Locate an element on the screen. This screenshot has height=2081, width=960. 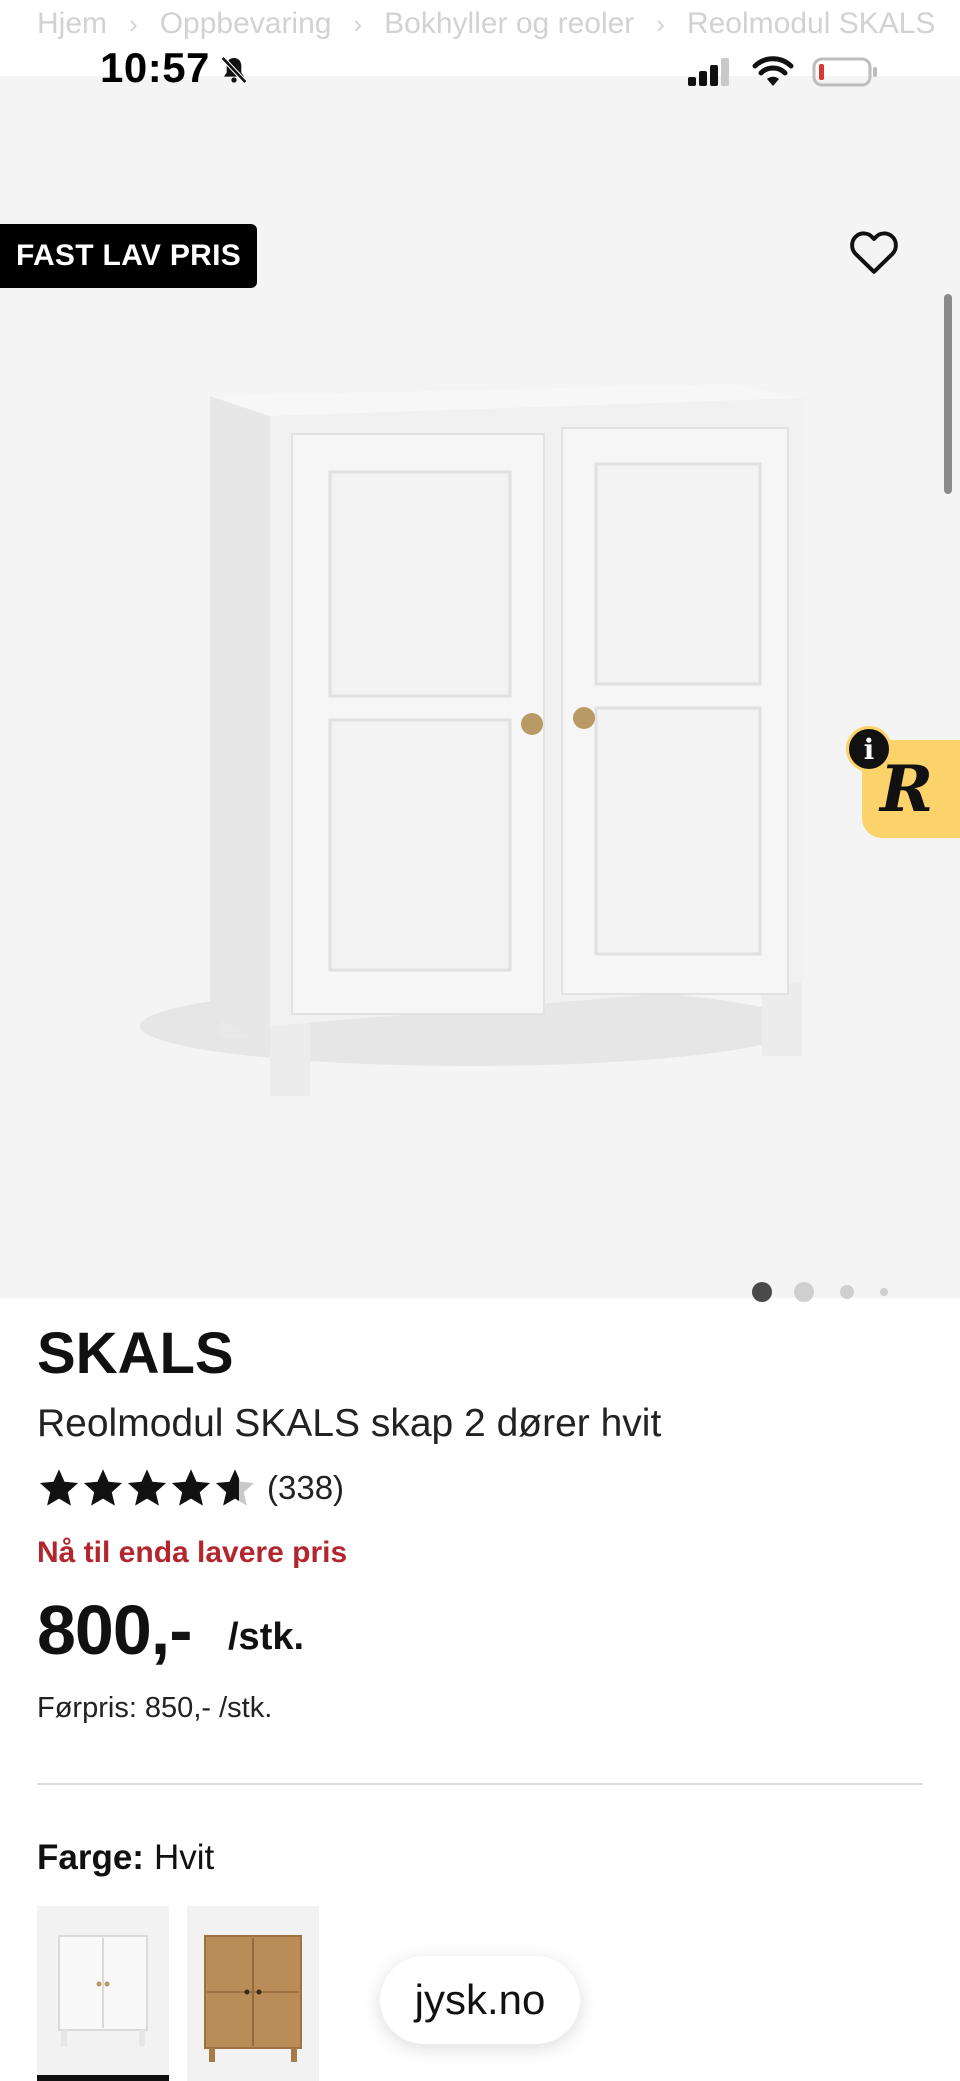
wifi-icon is located at coordinates (773, 71).